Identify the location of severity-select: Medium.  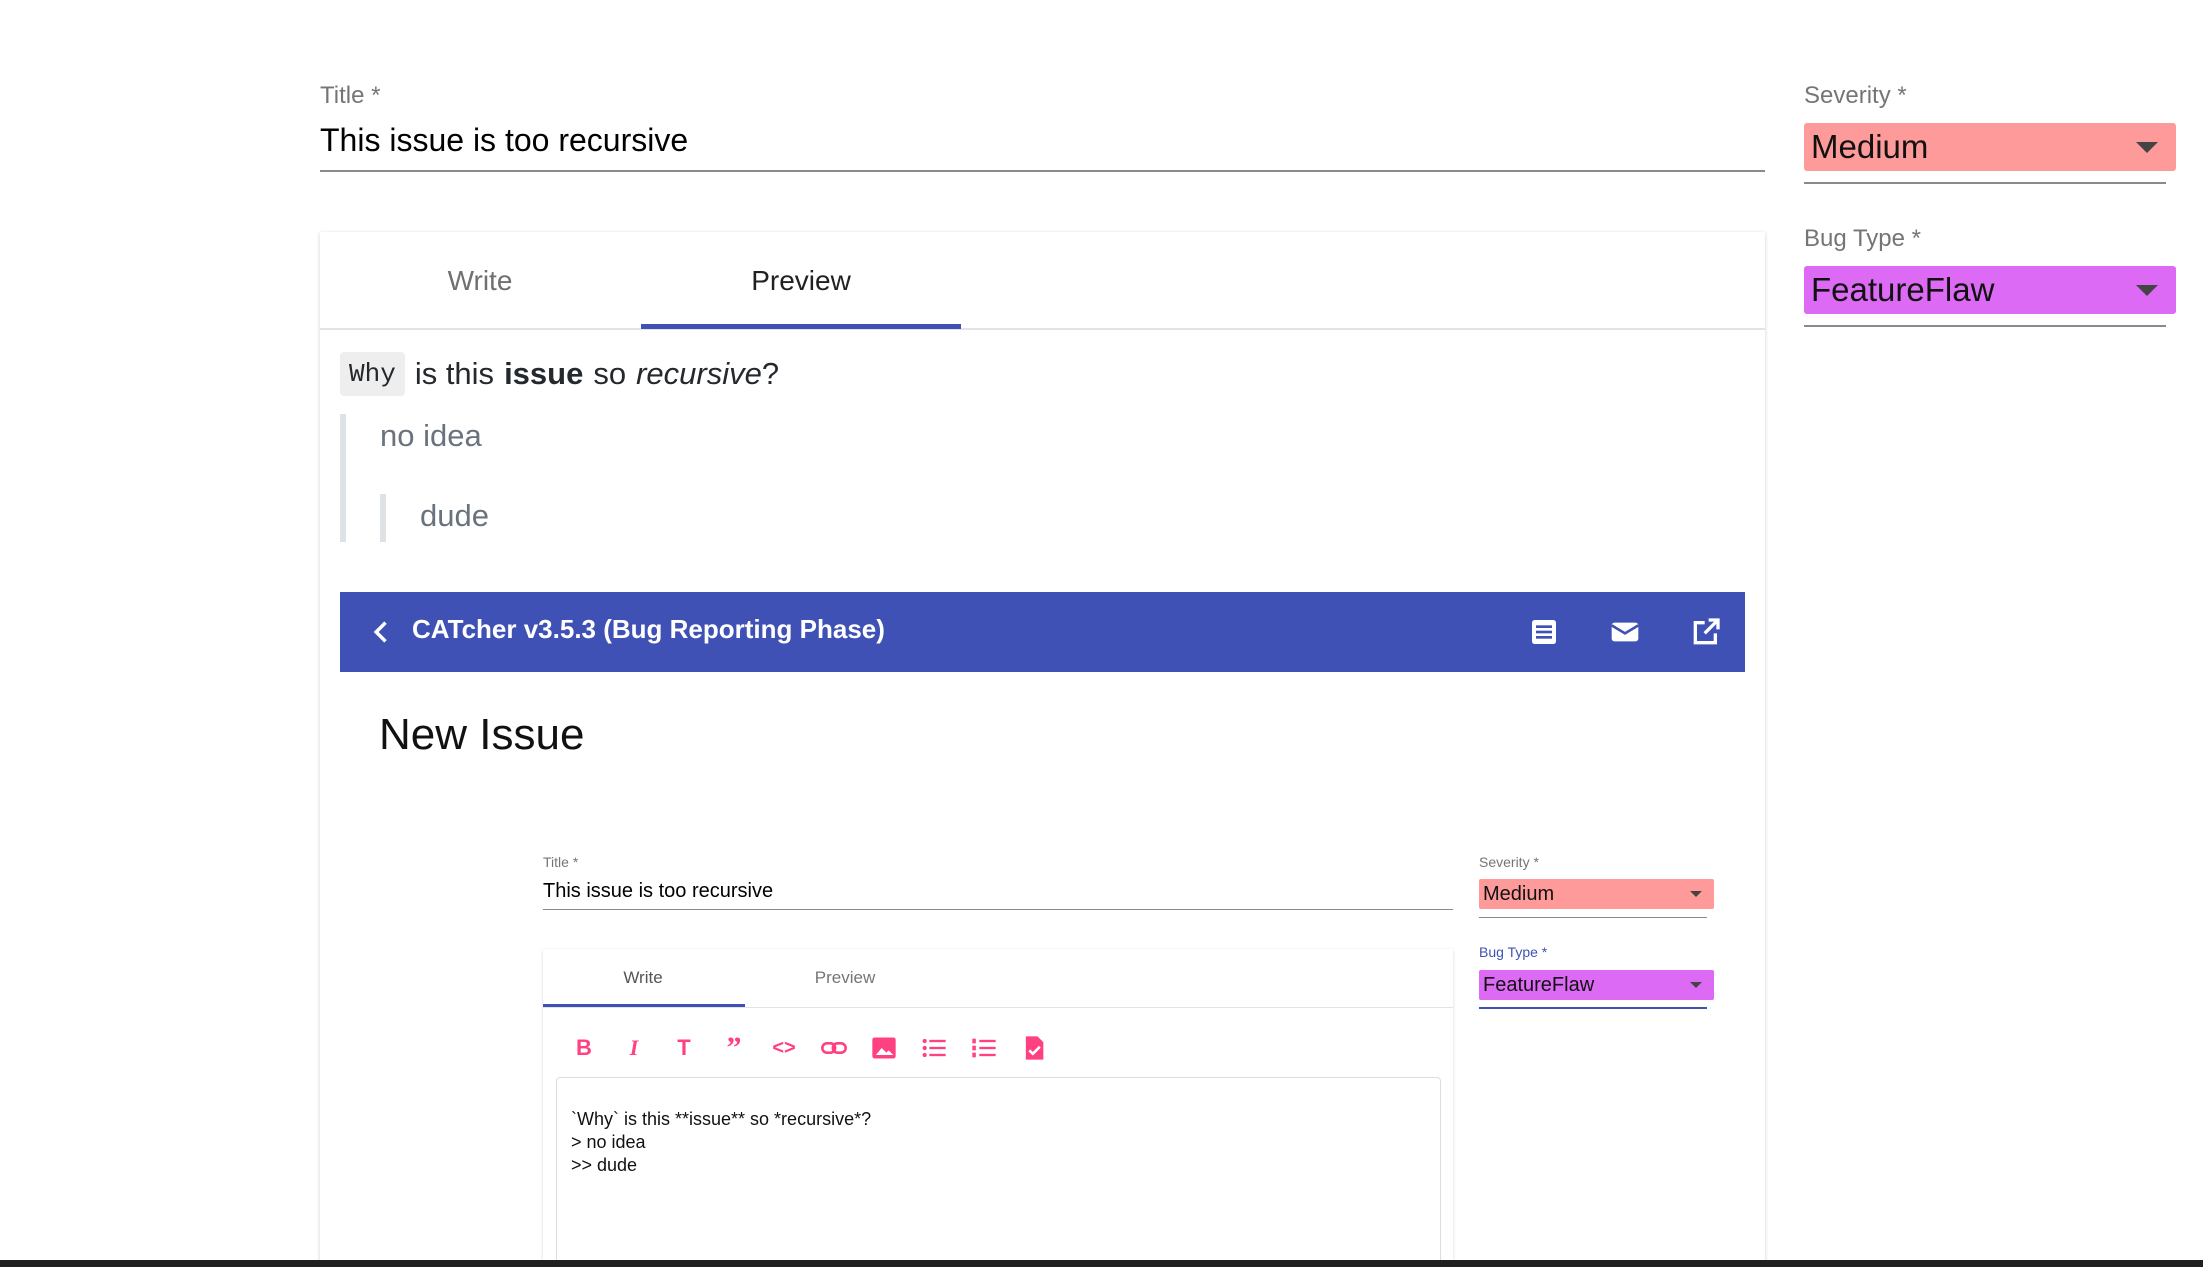
(1990, 147).